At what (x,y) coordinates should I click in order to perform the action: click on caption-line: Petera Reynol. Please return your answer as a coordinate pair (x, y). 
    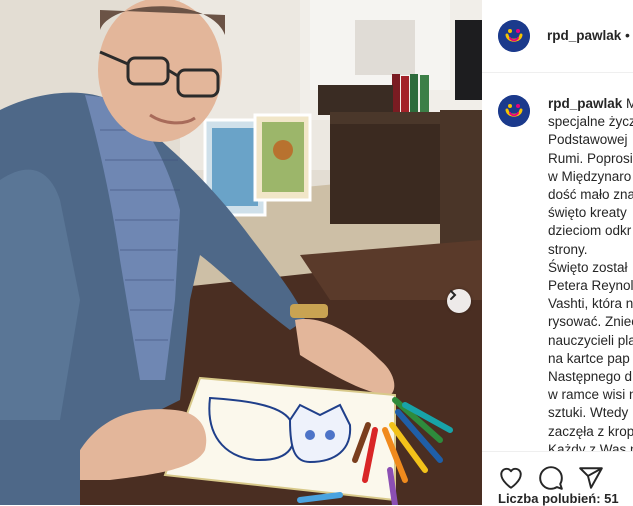
    Looking at the image, I should click on (590, 286).